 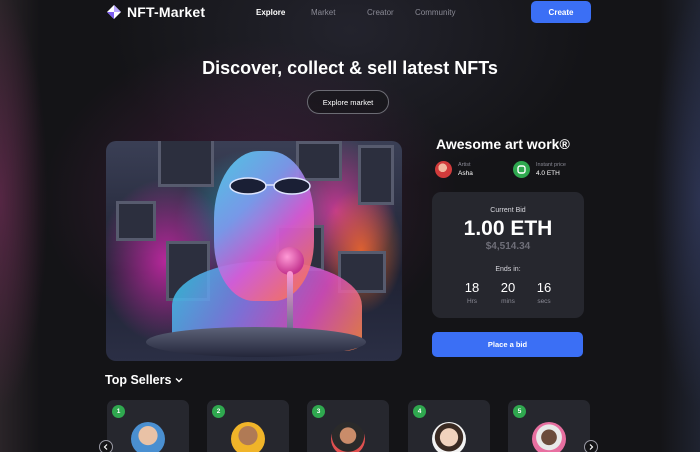 What do you see at coordinates (348, 102) in the screenshot?
I see `explore-market-button: Explore market` at bounding box center [348, 102].